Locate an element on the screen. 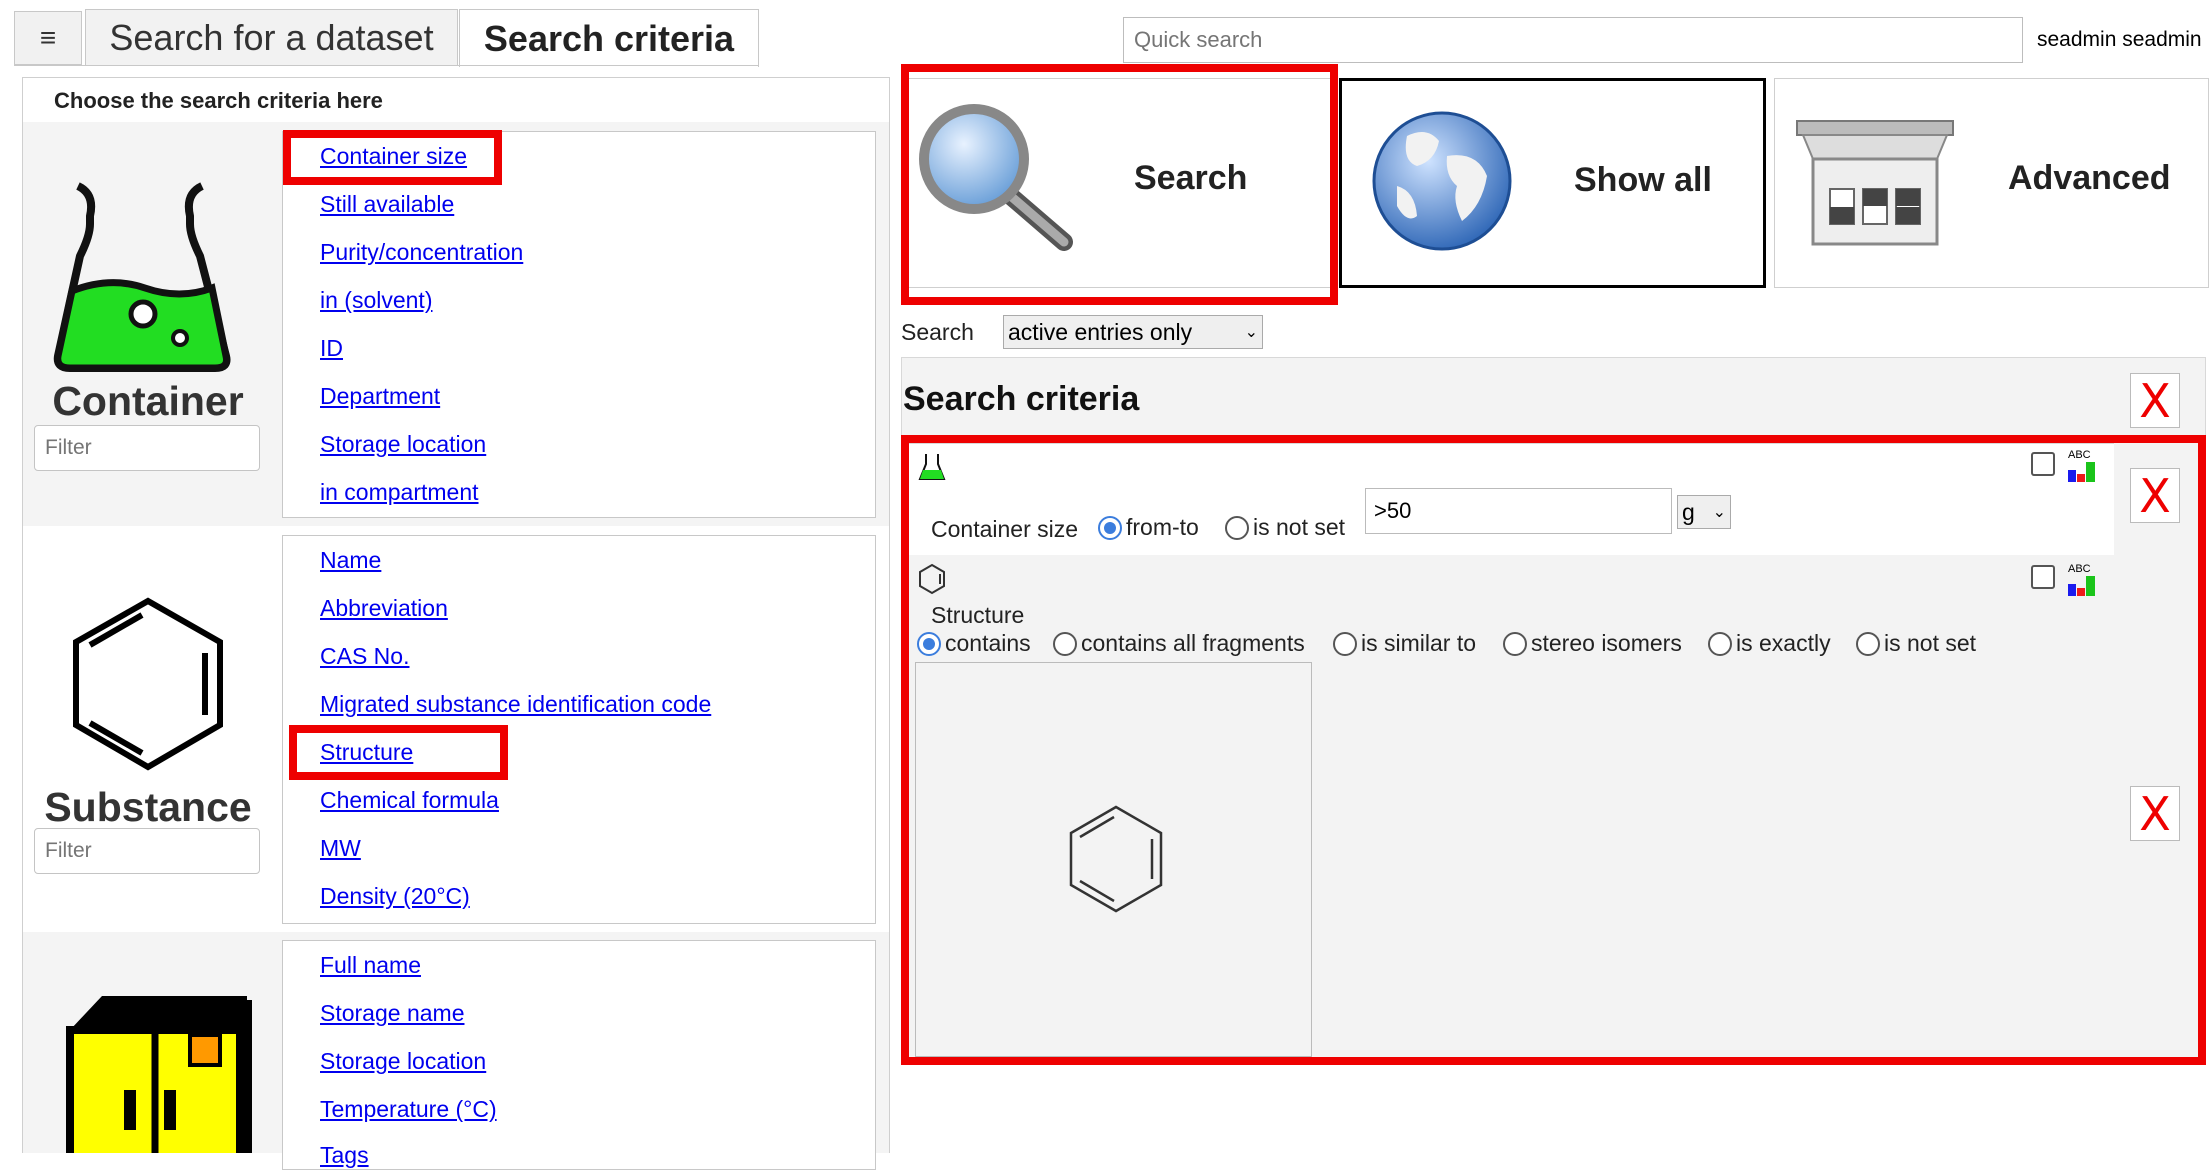 This screenshot has width=2209, height=1170. advanced-button: Advanced is located at coordinates (1991, 183).